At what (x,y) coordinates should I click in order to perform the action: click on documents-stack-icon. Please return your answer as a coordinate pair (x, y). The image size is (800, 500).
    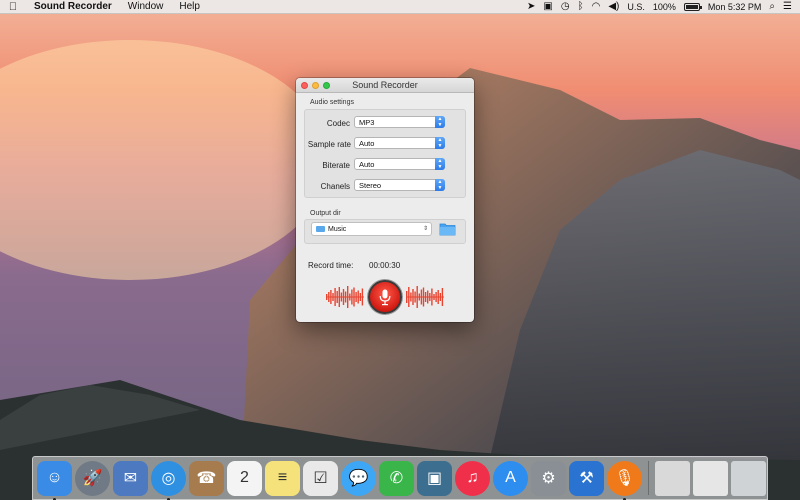
    Looking at the image, I should click on (710, 478).